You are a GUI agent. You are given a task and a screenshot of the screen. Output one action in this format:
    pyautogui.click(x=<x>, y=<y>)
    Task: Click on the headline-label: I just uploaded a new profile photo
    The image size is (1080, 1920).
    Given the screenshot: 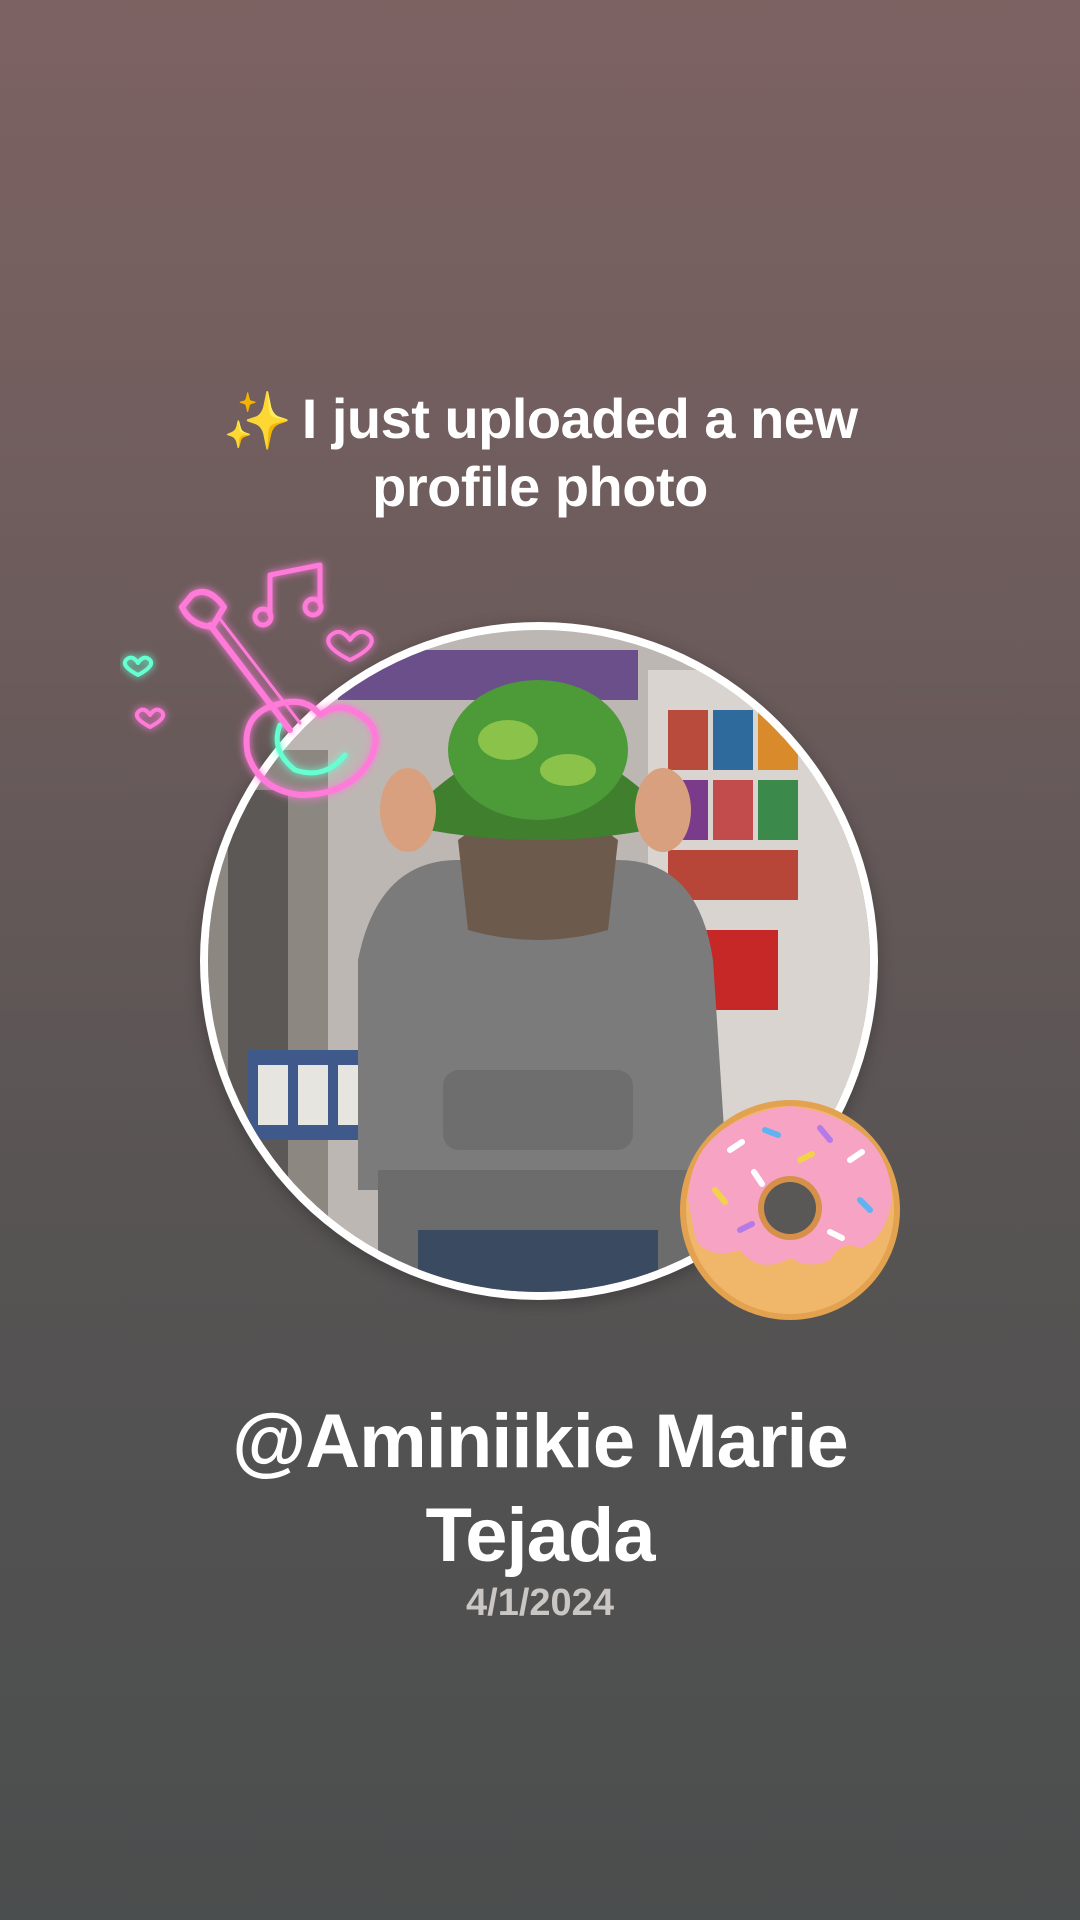 What is the action you would take?
    pyautogui.click(x=579, y=452)
    